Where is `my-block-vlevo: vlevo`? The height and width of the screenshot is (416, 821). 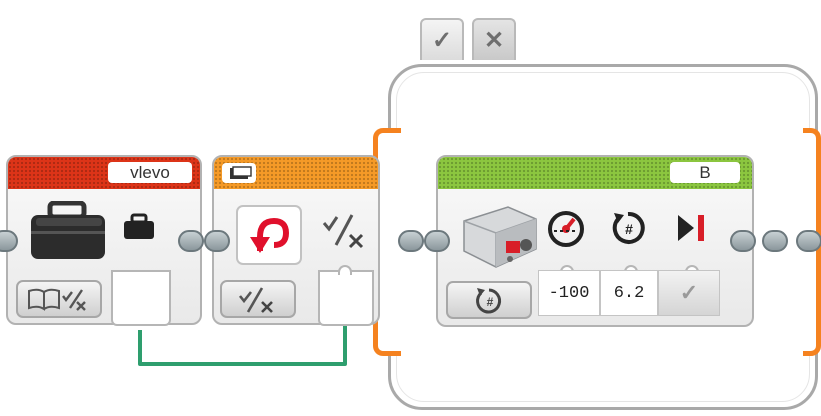 my-block-vlevo: vlevo is located at coordinates (104, 240).